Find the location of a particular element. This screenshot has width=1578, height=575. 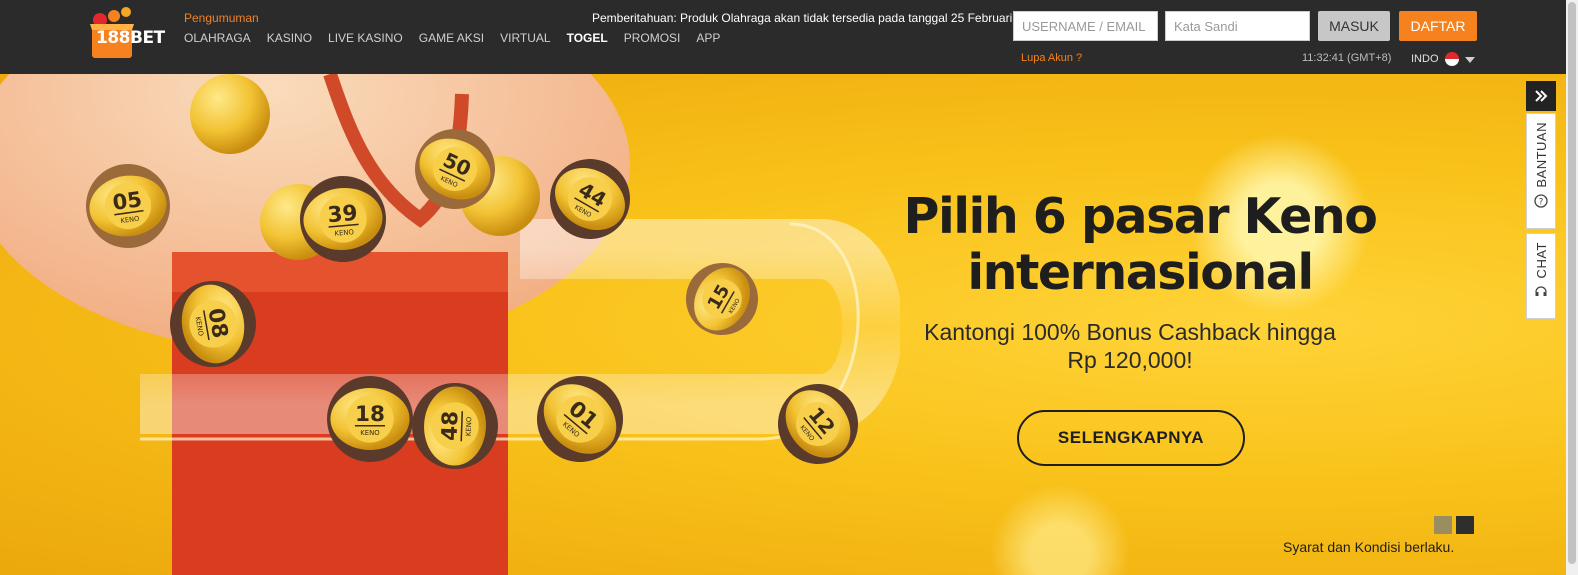

chevron-down-icon is located at coordinates (1469, 60).